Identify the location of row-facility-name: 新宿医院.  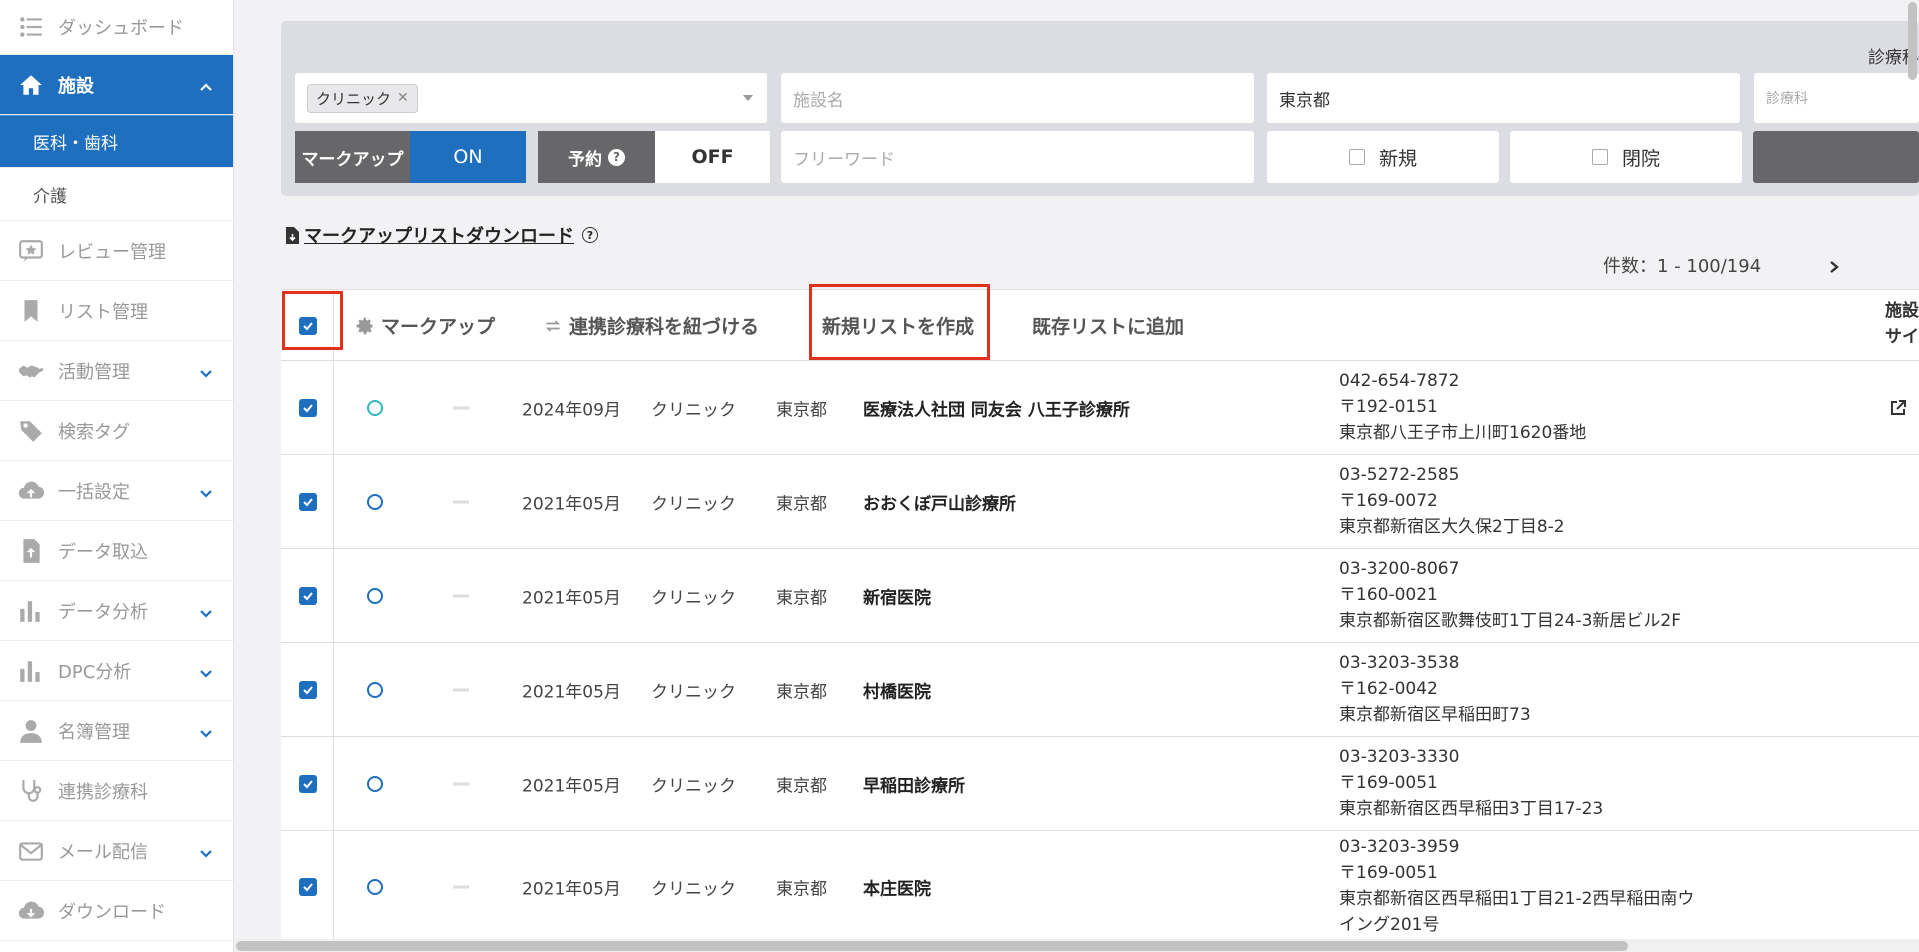
(897, 595).